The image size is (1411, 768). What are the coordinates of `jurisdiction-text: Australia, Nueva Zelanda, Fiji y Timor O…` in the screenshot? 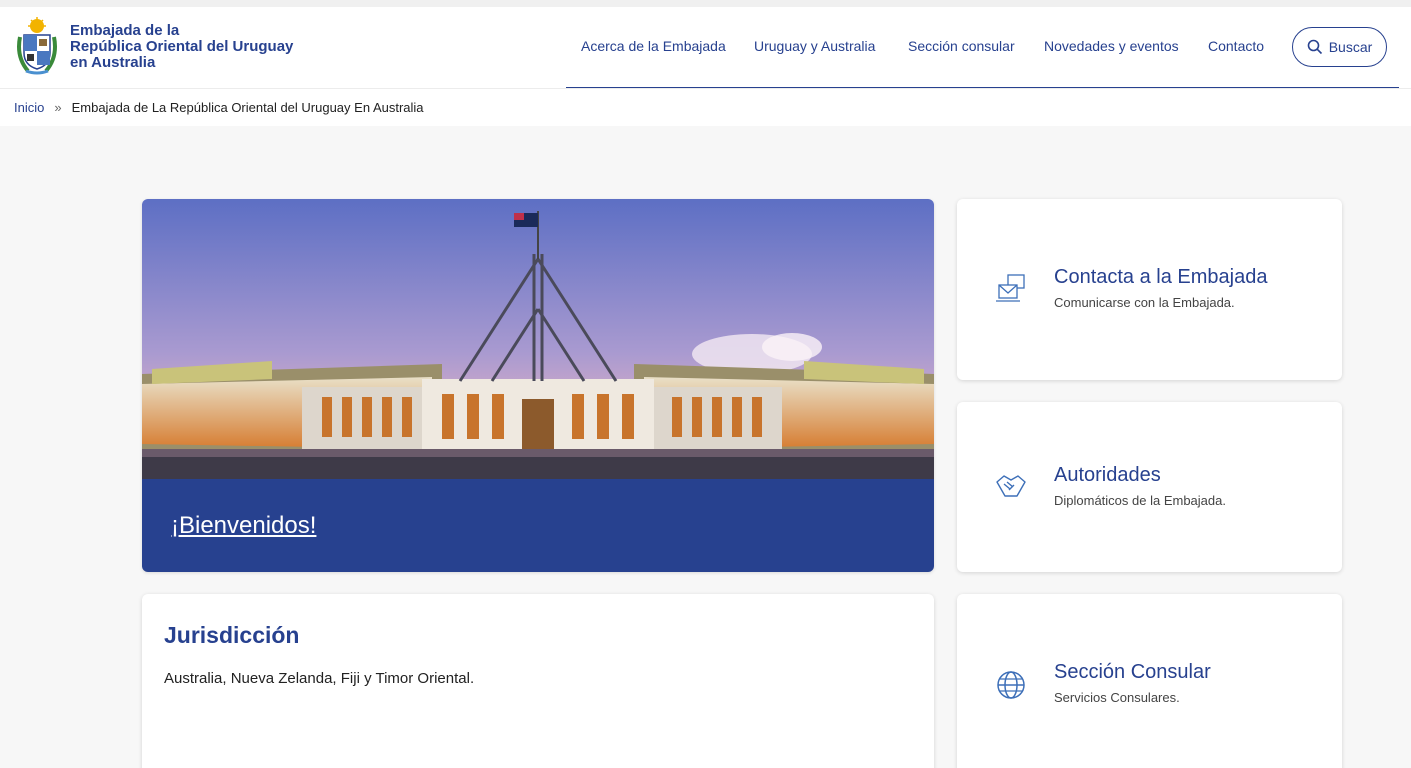 It's located at (319, 678).